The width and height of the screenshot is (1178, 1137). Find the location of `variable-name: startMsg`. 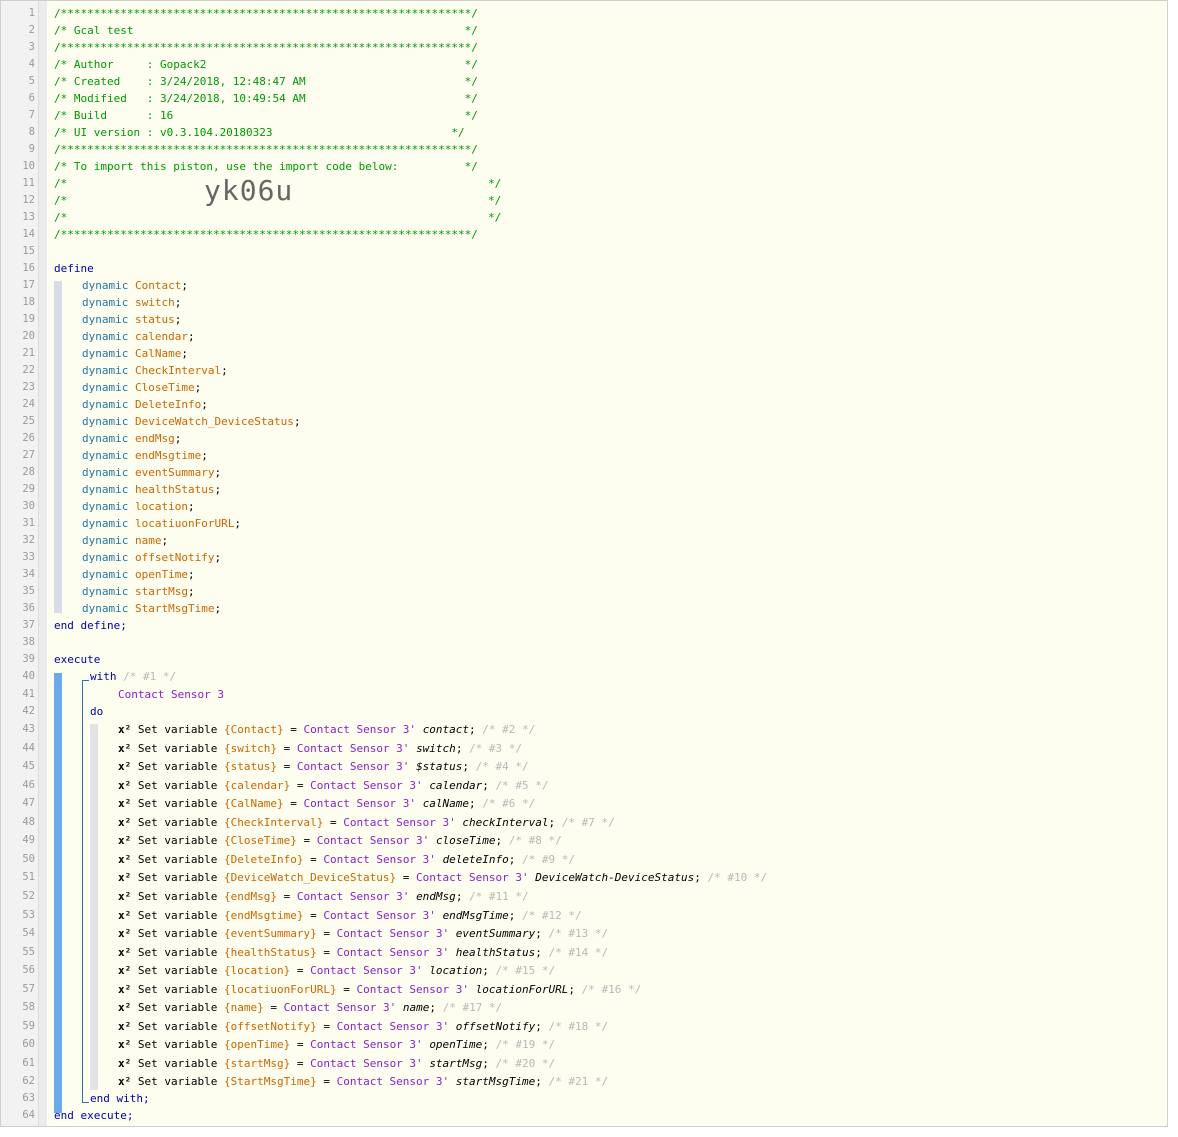

variable-name: startMsg is located at coordinates (161, 591).